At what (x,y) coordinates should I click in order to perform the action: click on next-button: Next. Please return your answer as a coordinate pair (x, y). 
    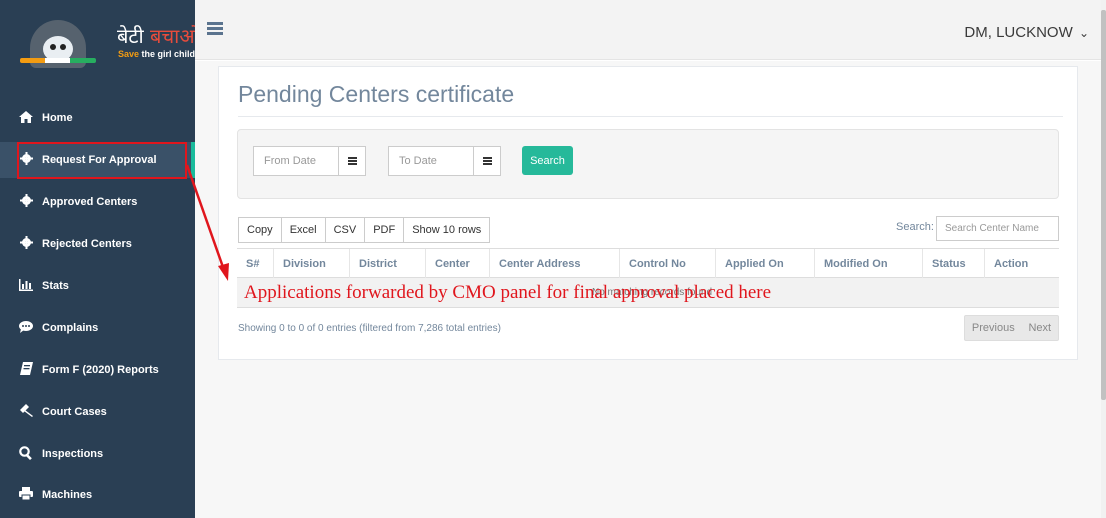
    Looking at the image, I should click on (1039, 328).